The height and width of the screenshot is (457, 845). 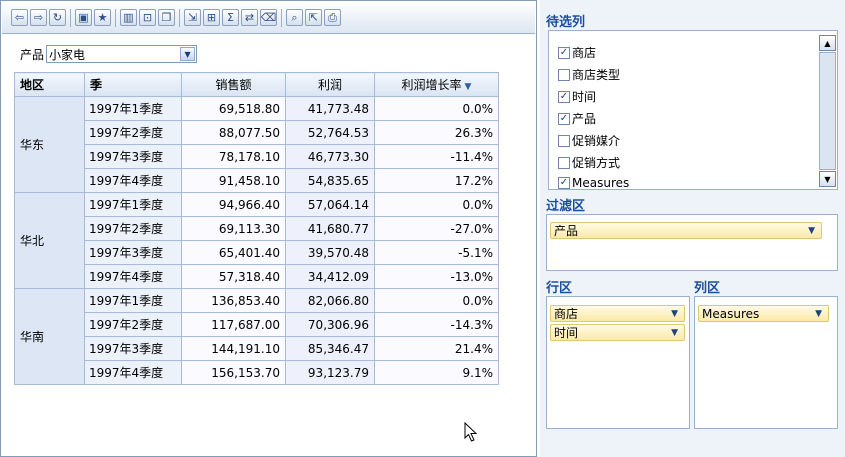 I want to click on export-icon: ⇲, so click(x=192, y=17).